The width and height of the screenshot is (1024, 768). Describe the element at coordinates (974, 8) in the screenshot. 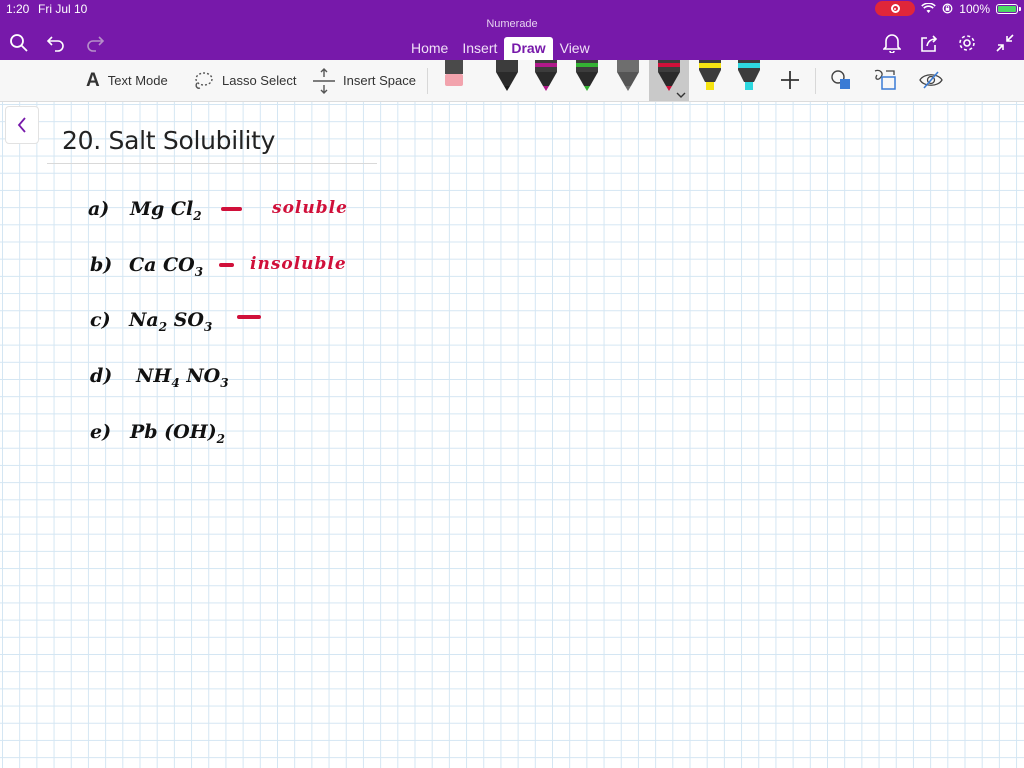

I see `battery-percent: 100%` at that location.